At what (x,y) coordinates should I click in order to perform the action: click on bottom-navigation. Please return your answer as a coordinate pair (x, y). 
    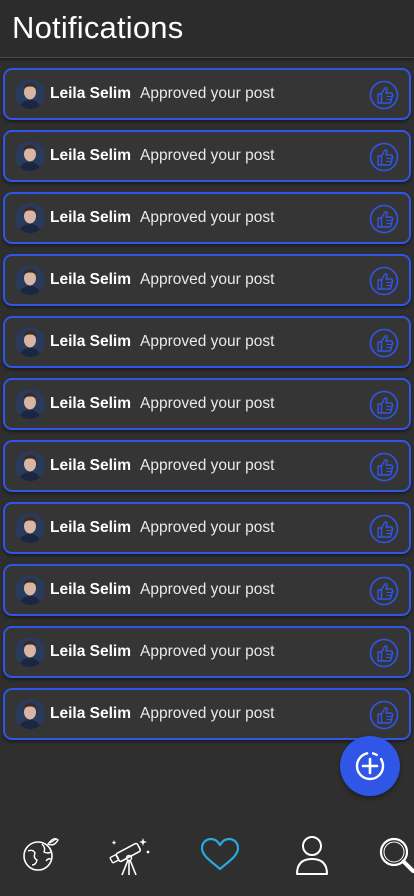
    Looking at the image, I should click on (207, 858).